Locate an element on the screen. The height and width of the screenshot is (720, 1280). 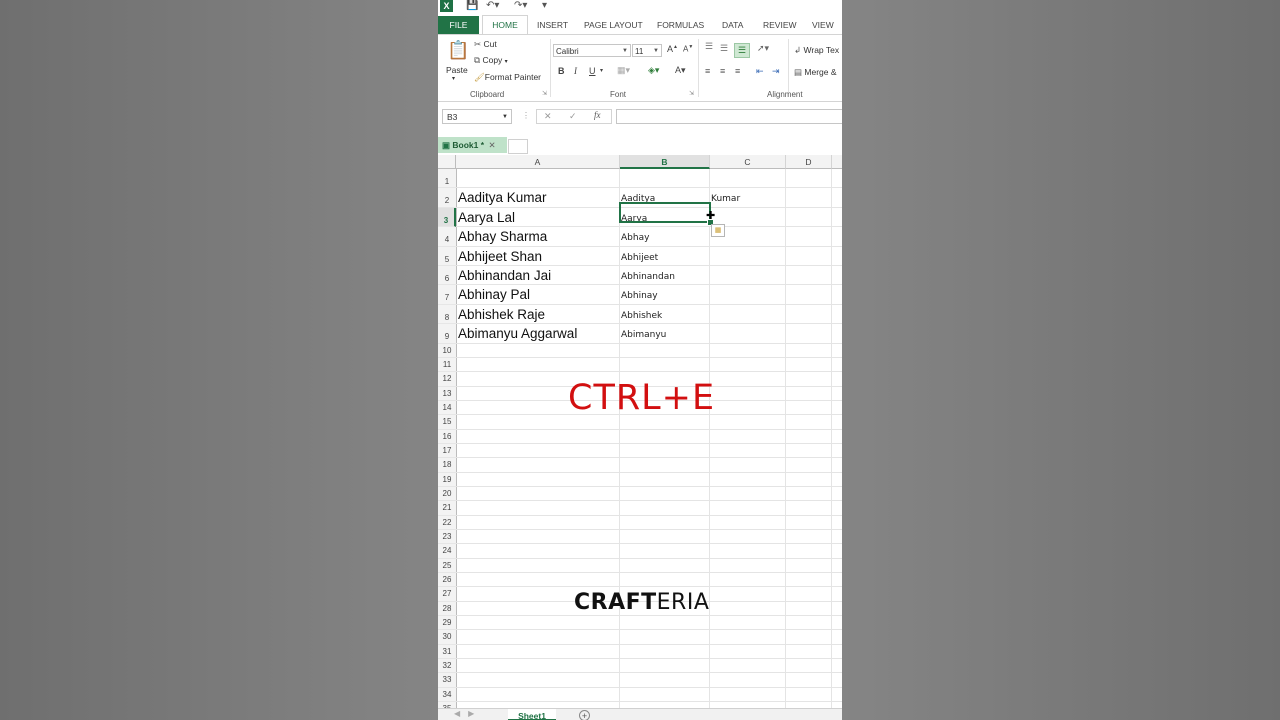
decrease-font-icon: A▼ is located at coordinates (688, 49).